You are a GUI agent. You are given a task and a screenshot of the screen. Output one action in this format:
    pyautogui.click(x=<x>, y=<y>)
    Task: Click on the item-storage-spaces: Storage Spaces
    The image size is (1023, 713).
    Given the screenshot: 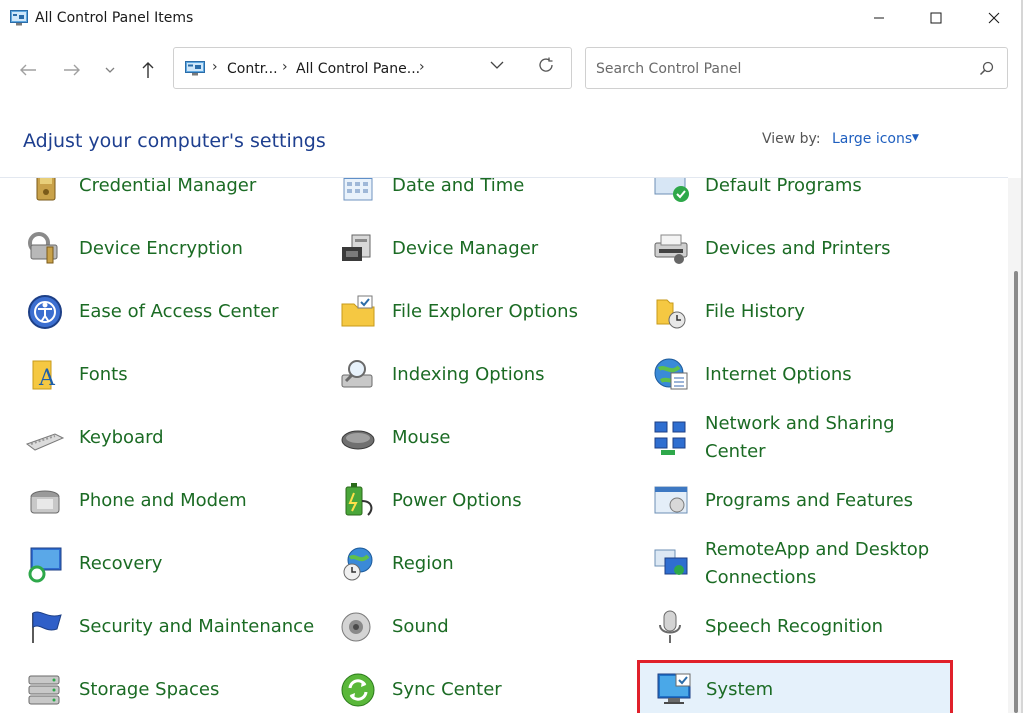 What is the action you would take?
    pyautogui.click(x=156, y=685)
    